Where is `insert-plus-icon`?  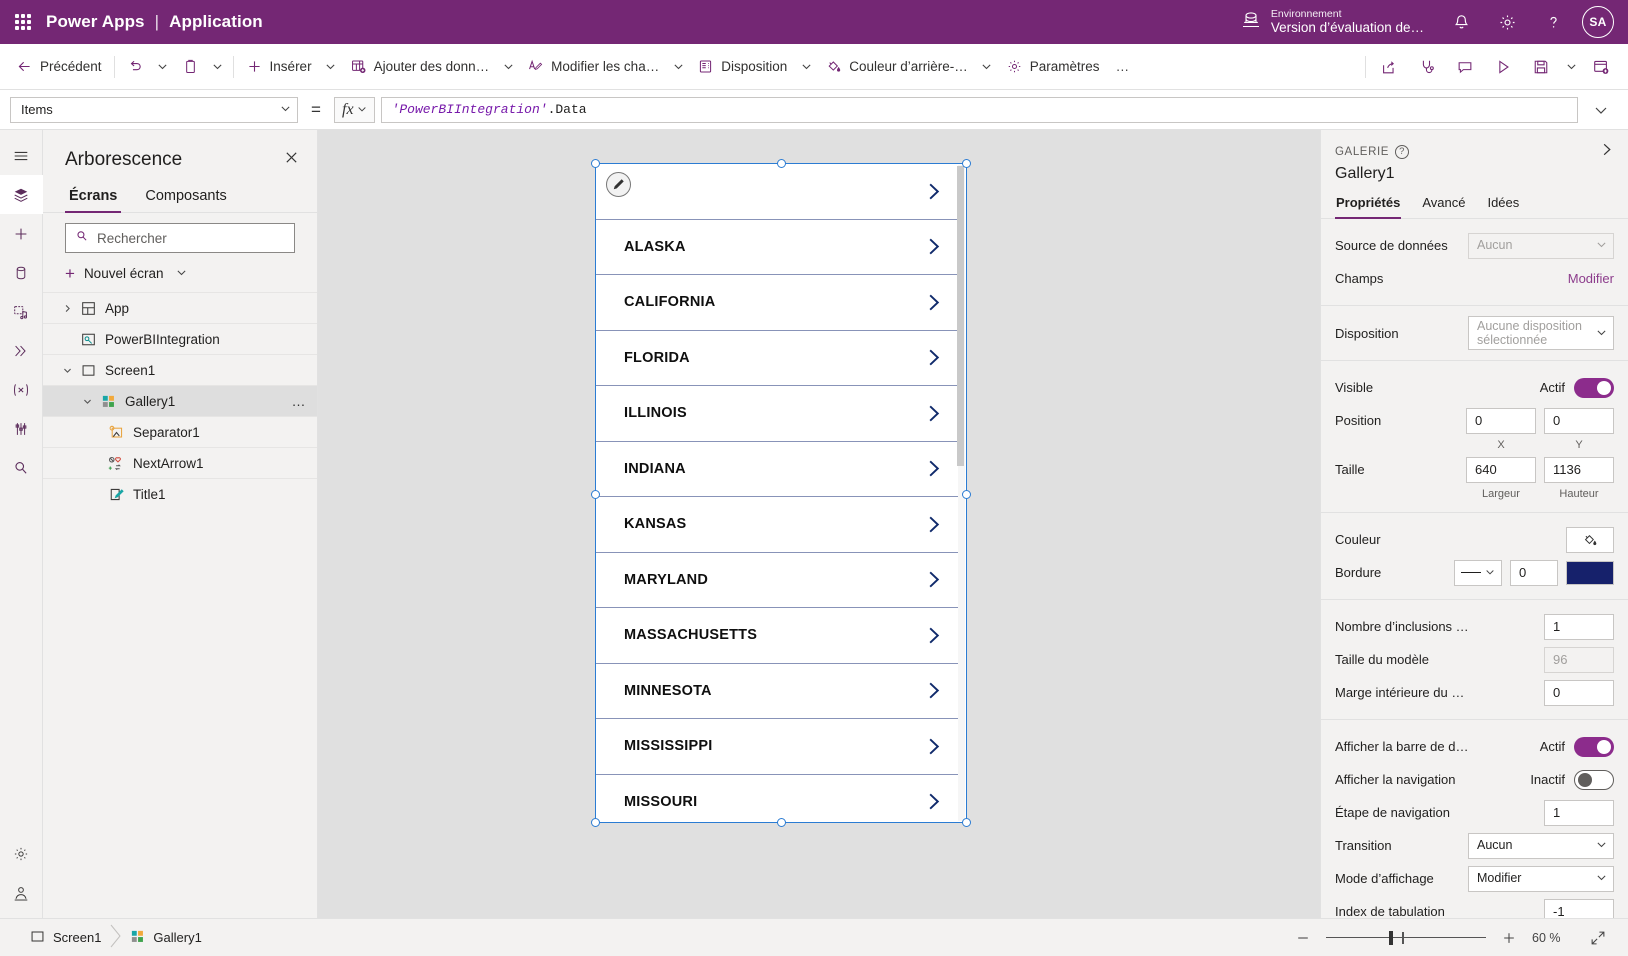
insert-plus-icon is located at coordinates (21, 233).